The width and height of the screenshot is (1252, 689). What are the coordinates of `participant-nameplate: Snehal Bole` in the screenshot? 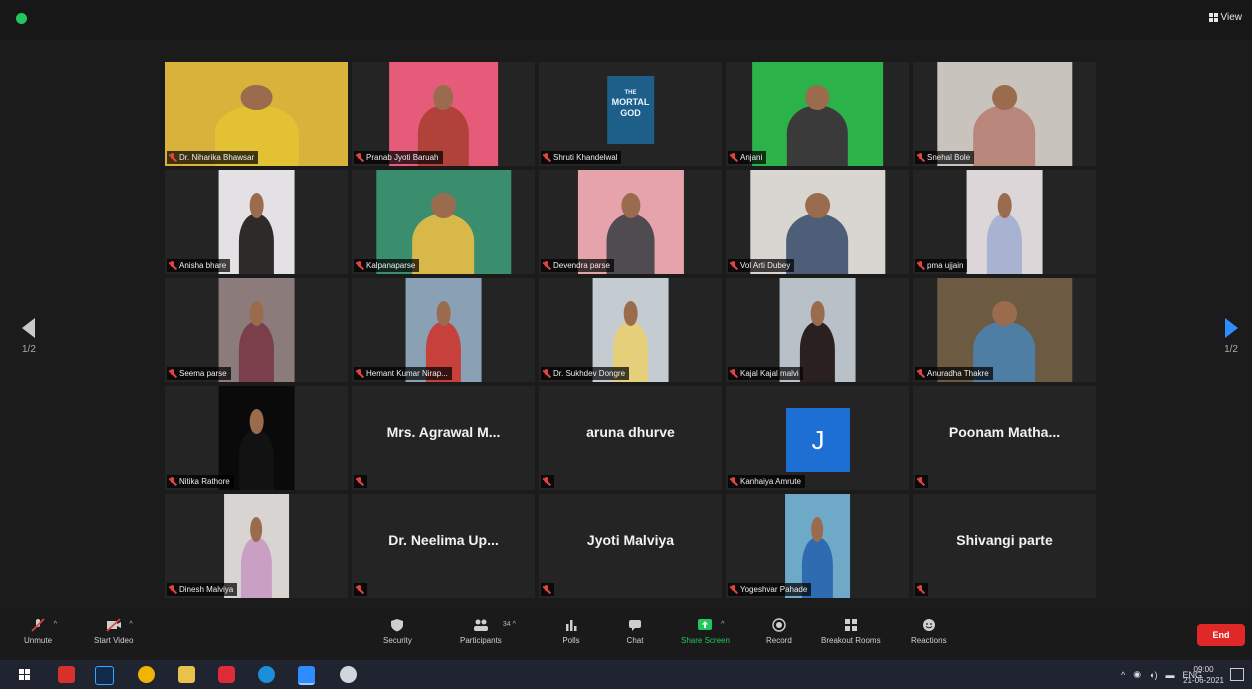 It's located at (945, 157).